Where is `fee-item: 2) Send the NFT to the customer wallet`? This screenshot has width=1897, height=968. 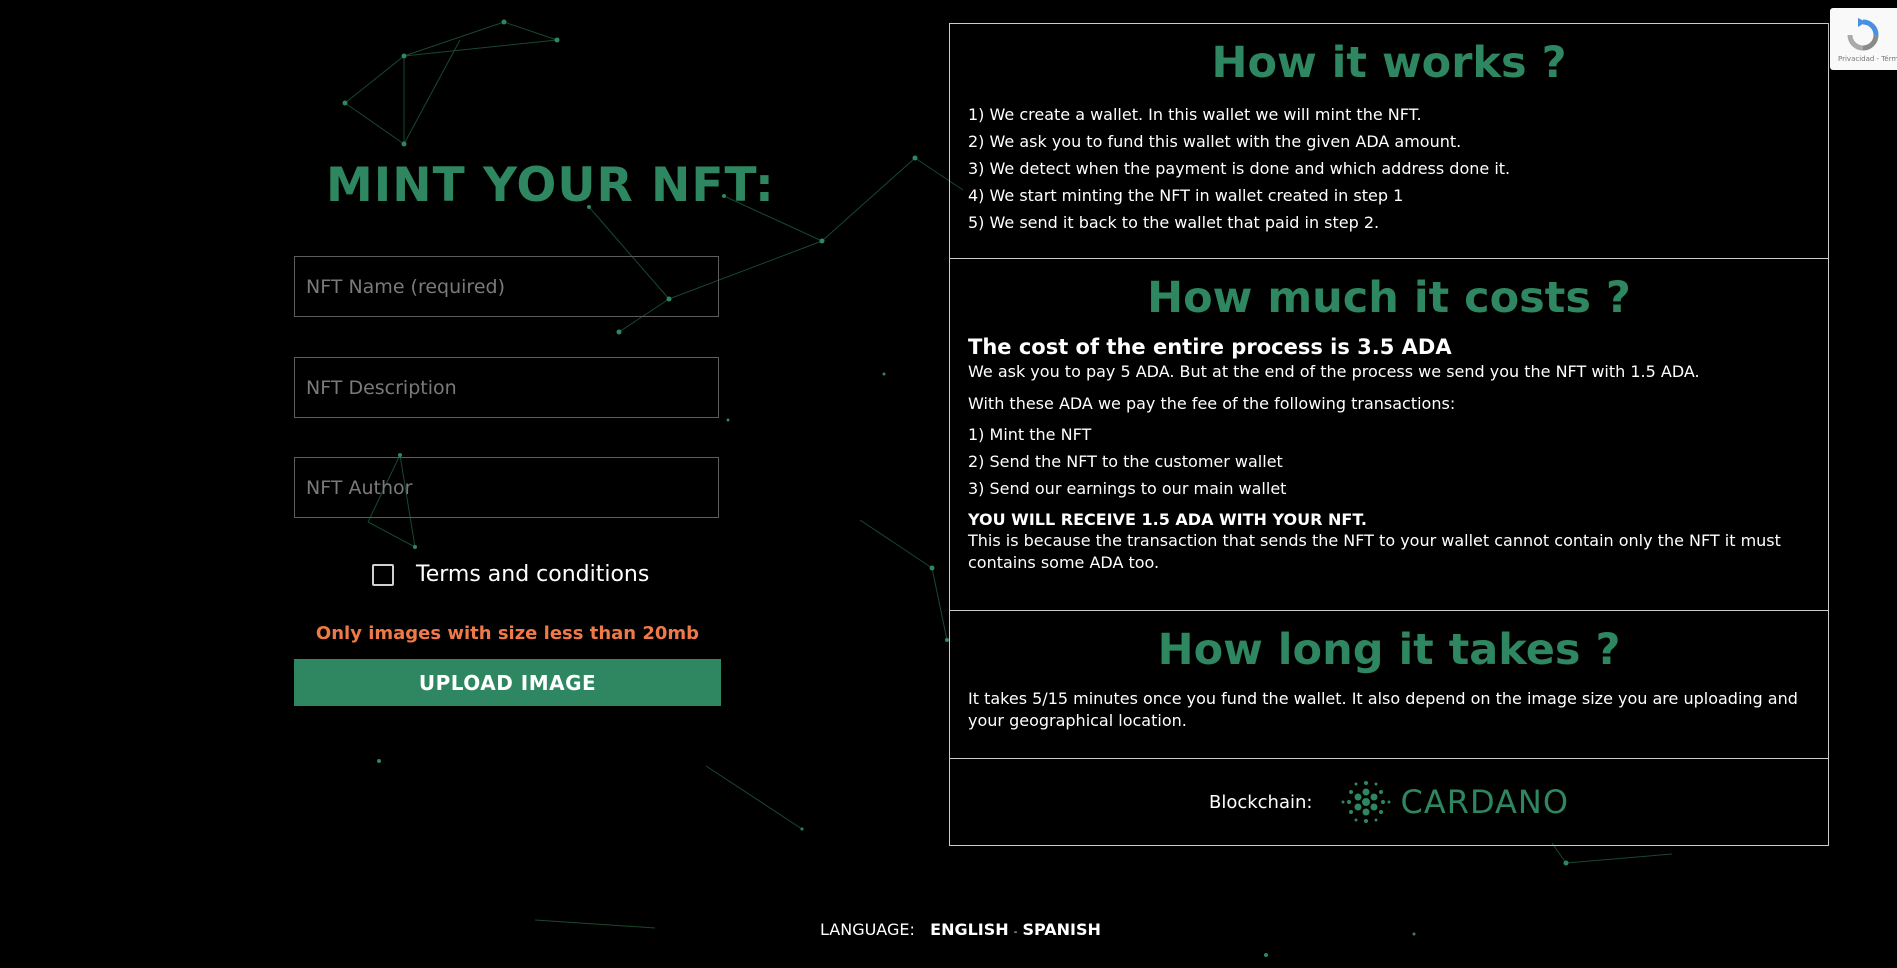
fee-item: 2) Send the NFT to the customer wallet is located at coordinates (1125, 462).